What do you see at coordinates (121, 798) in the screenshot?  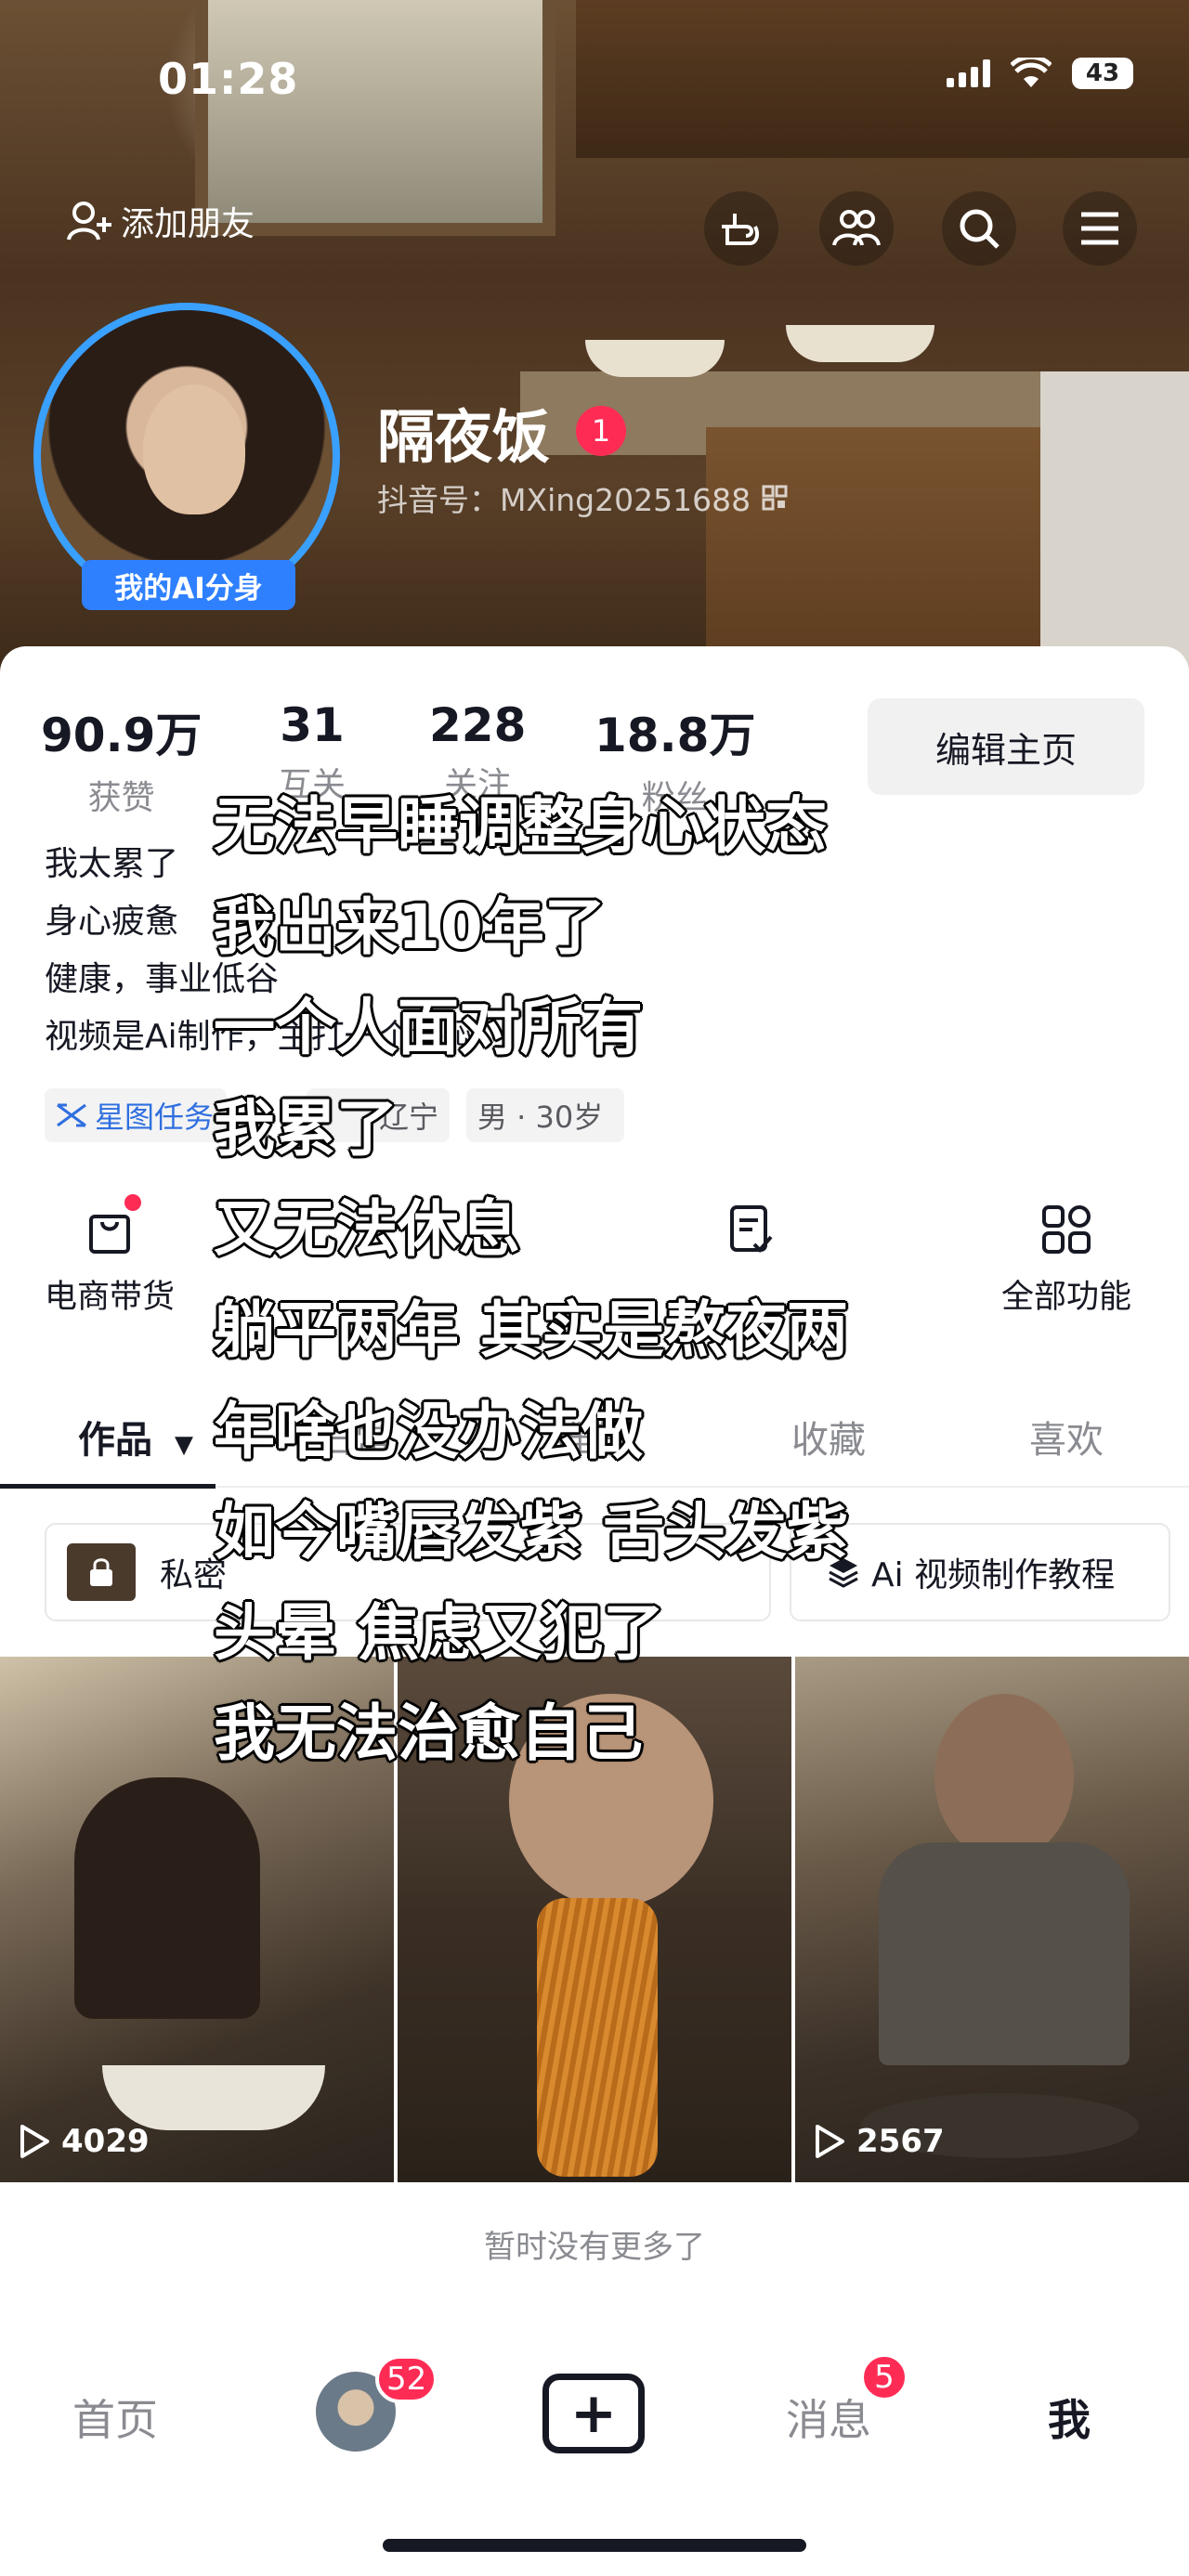 I see `stat-likes-label: 获赞` at bounding box center [121, 798].